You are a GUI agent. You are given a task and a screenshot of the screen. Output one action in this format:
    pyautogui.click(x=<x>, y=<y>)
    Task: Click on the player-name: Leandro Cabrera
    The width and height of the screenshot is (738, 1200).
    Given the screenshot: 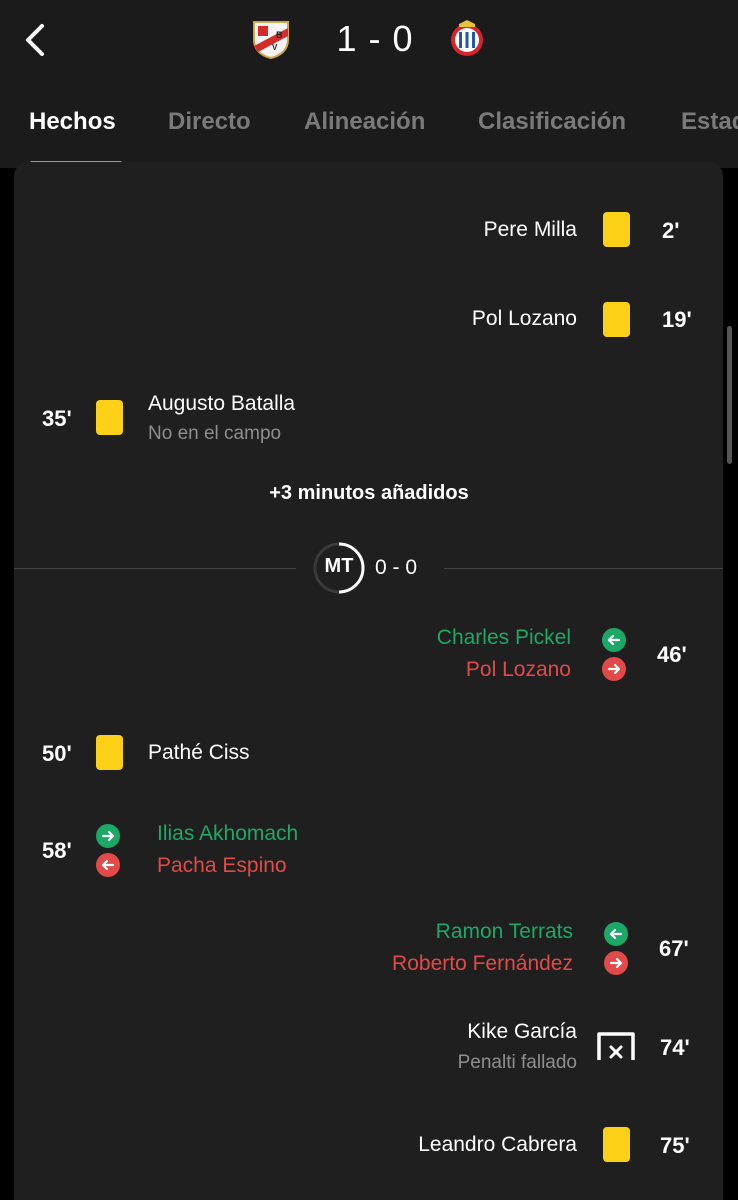 What is the action you would take?
    pyautogui.click(x=497, y=1144)
    